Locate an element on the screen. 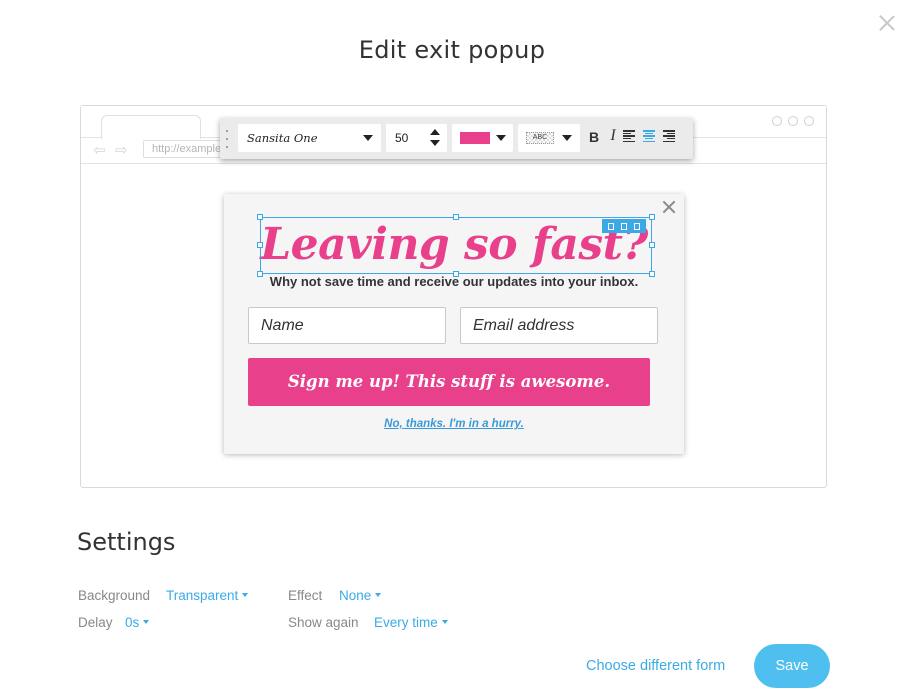 This screenshot has width=904, height=696. text-color-picker is located at coordinates (482, 138).